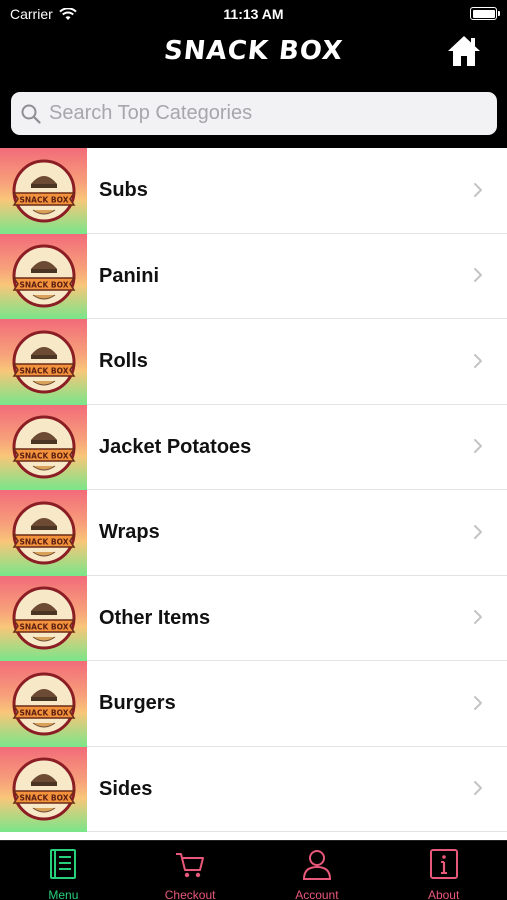  What do you see at coordinates (63, 866) in the screenshot?
I see `menu-book-icon` at bounding box center [63, 866].